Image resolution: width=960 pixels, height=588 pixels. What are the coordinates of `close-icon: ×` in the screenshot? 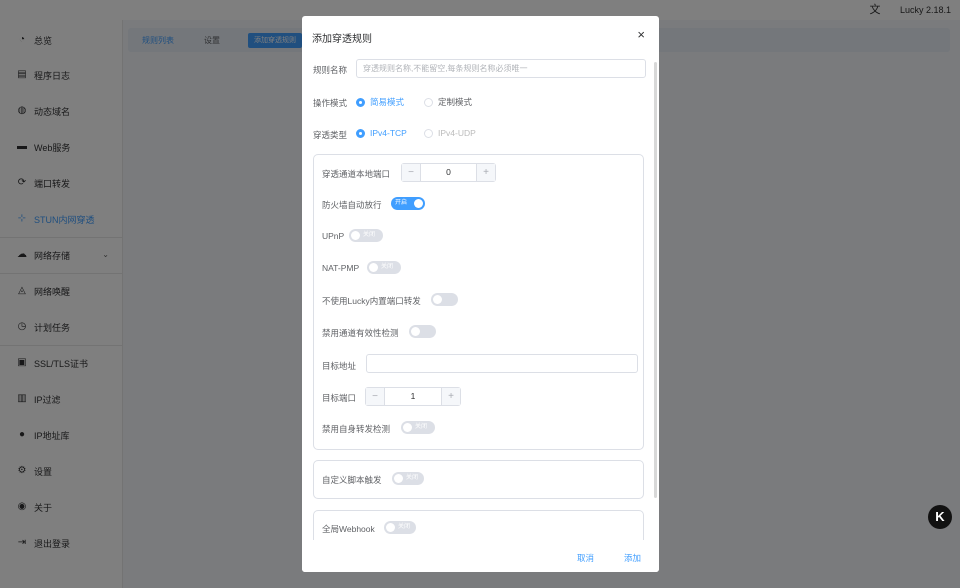 It's located at (641, 35).